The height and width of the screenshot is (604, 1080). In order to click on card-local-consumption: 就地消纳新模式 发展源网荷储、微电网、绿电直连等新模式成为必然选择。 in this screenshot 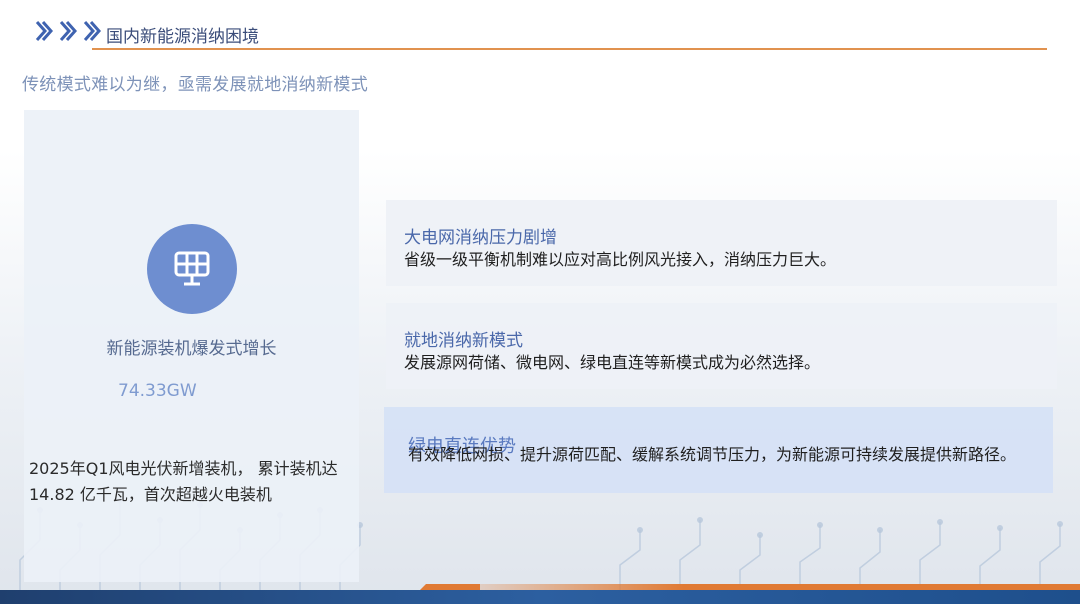, I will do `click(721, 346)`.